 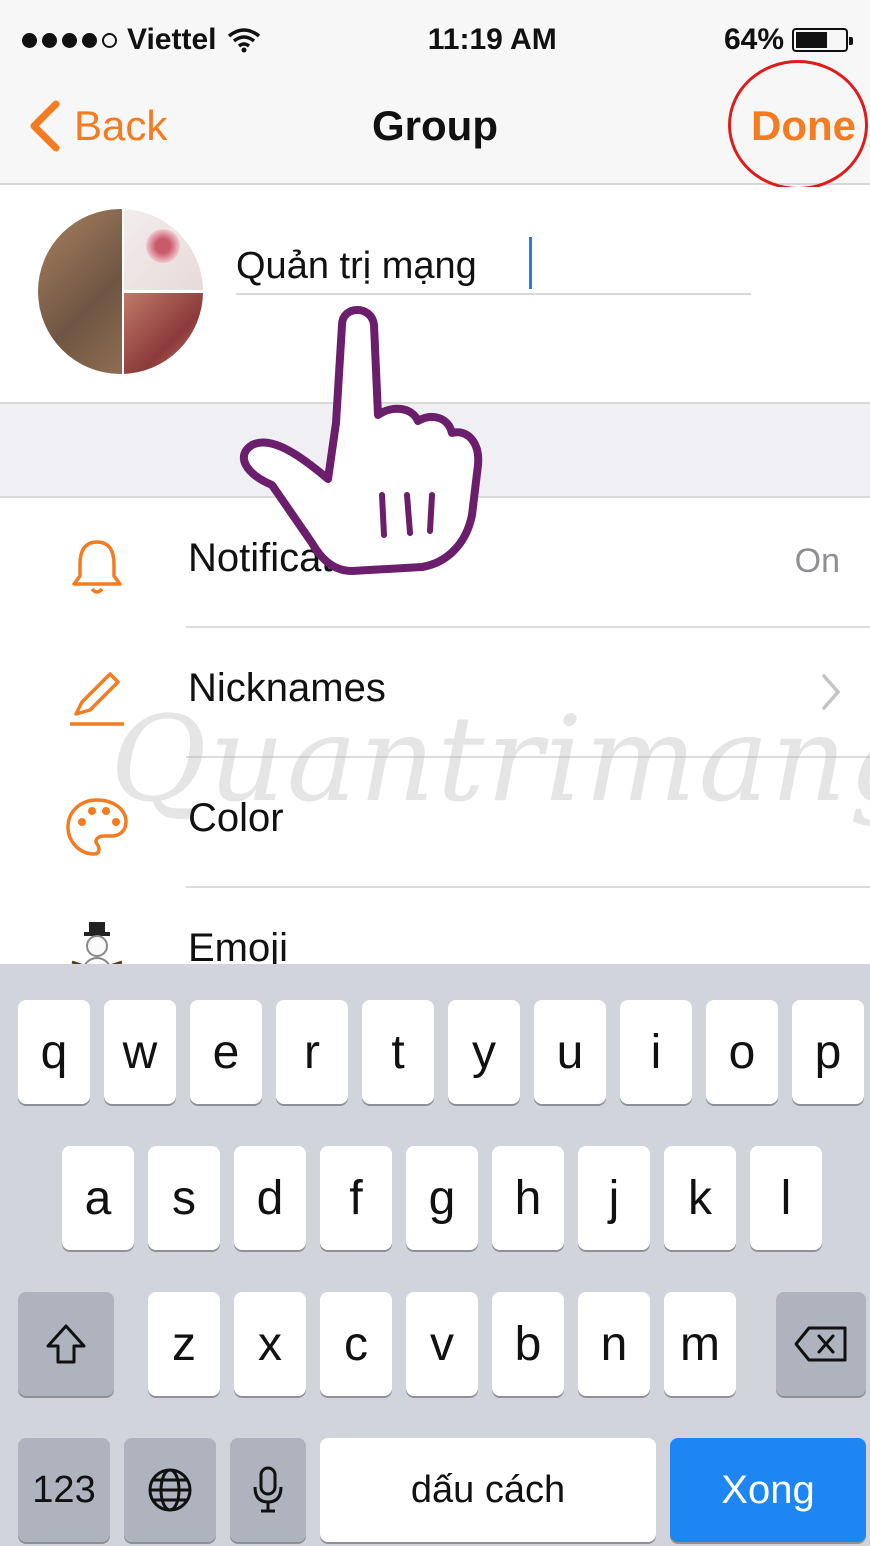 What do you see at coordinates (270, 1198) in the screenshot?
I see `key-d: d` at bounding box center [270, 1198].